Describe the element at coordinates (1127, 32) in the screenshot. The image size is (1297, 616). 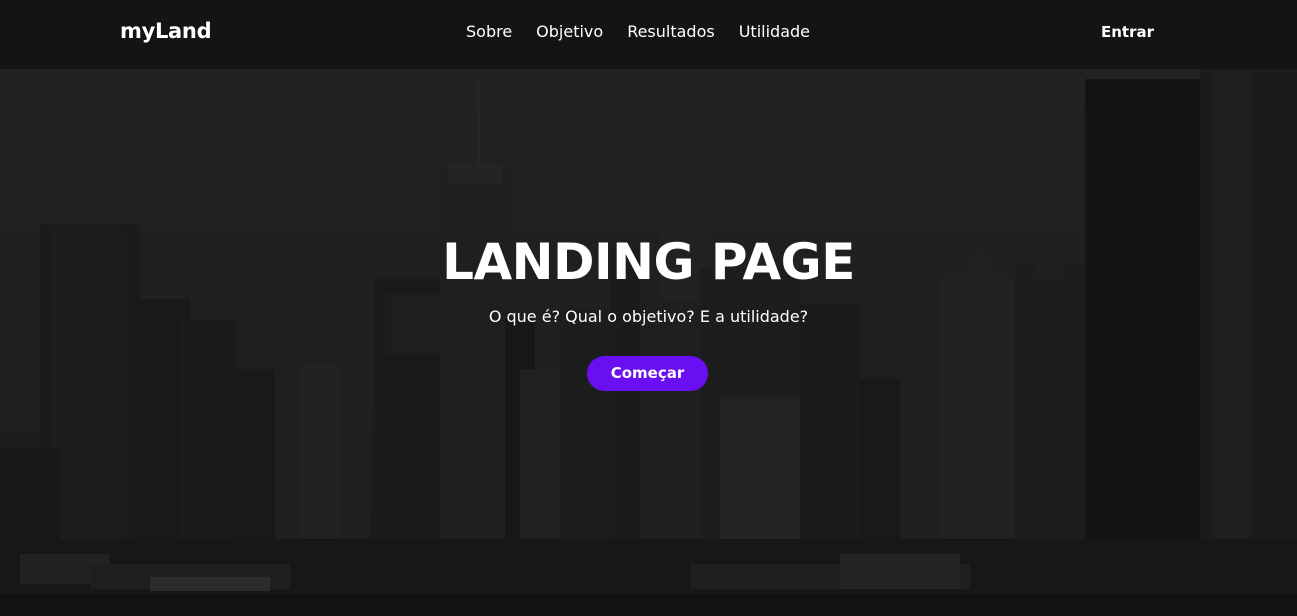
I see `login-link: Entrar` at that location.